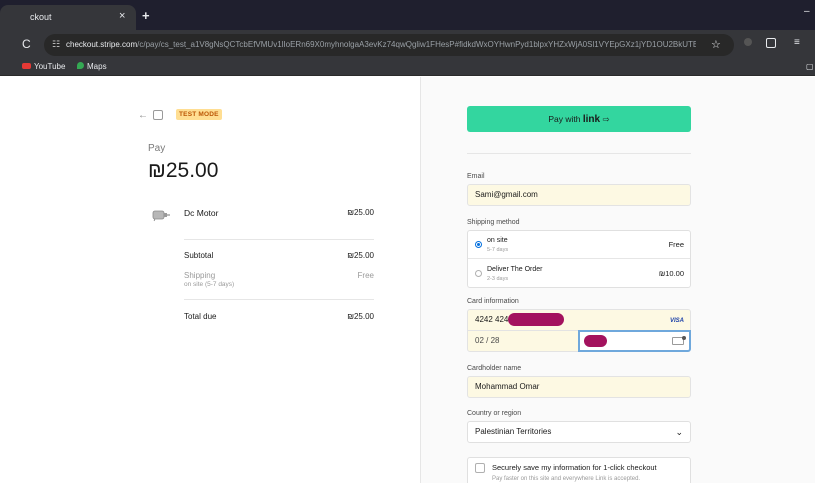 The height and width of the screenshot is (483, 815). Describe the element at coordinates (676, 321) in the screenshot. I see `visa-logo: VISA` at that location.